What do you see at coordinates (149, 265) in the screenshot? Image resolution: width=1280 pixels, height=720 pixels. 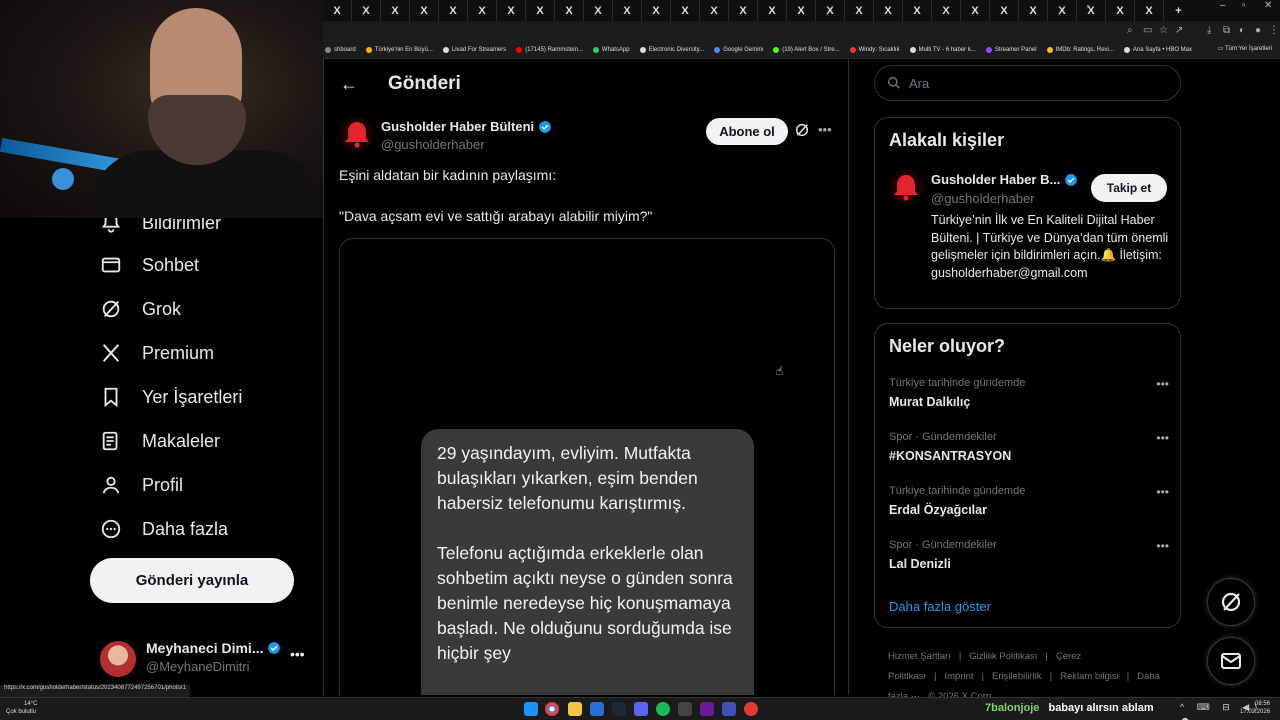 I see `nav-item-chat: Sohbet` at bounding box center [149, 265].